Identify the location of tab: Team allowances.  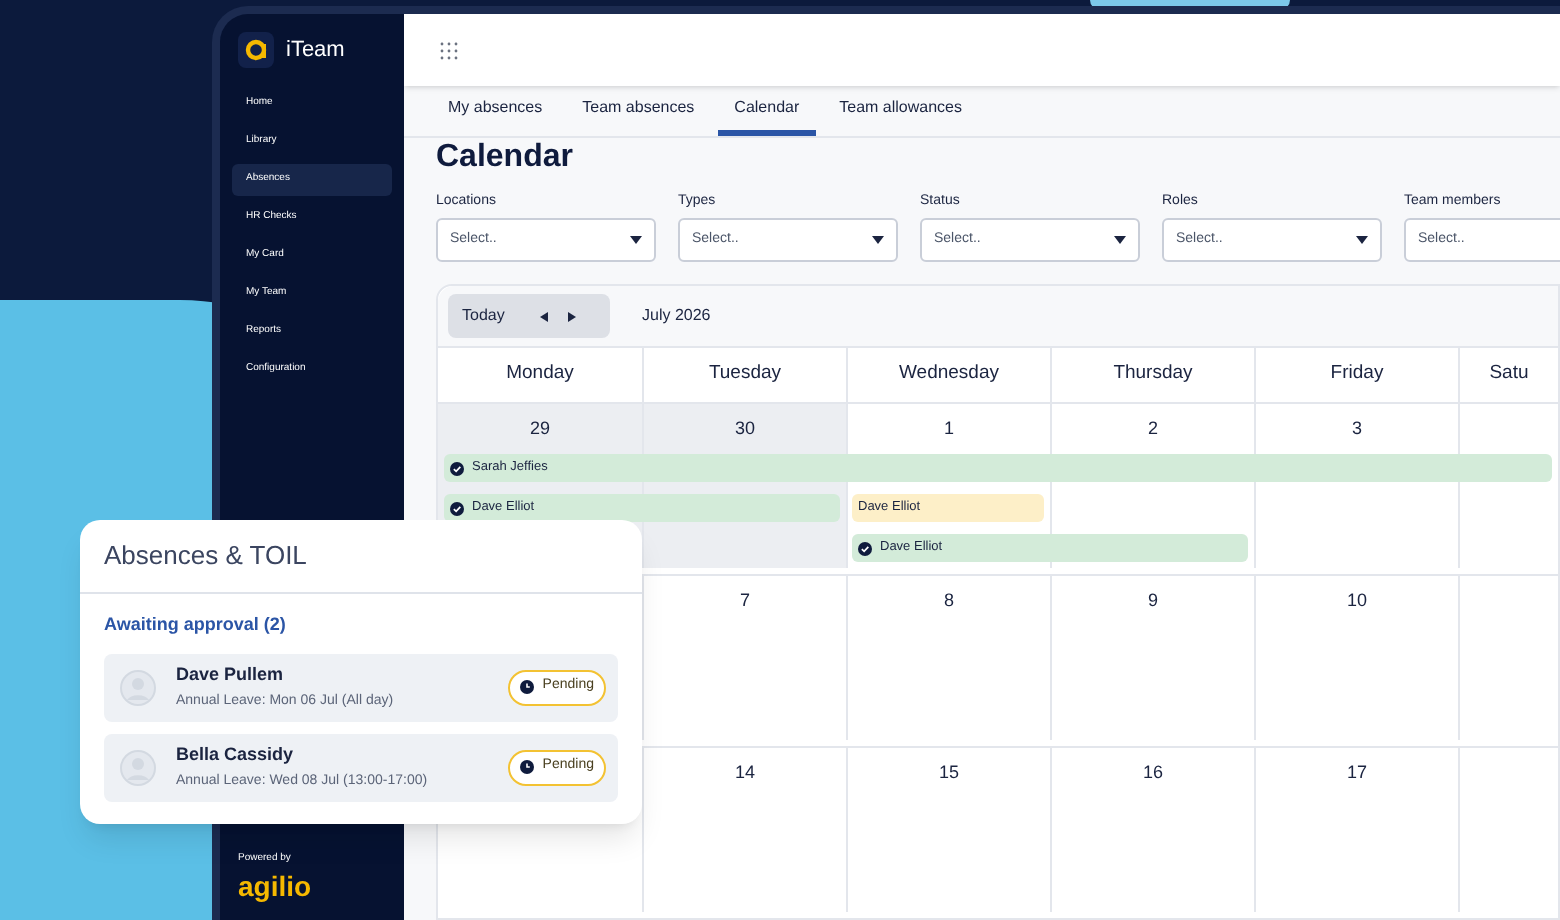
(901, 111).